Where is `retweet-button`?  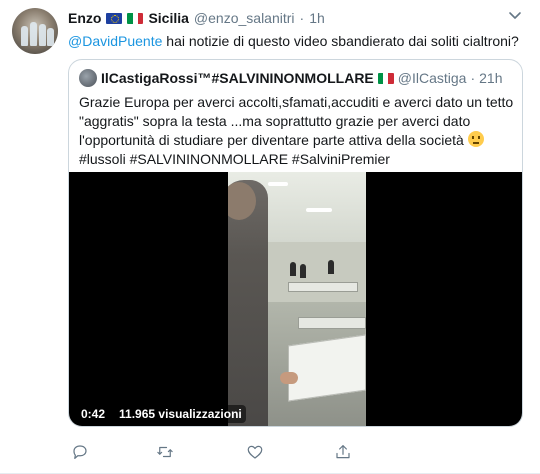
retweet-button is located at coordinates (165, 452).